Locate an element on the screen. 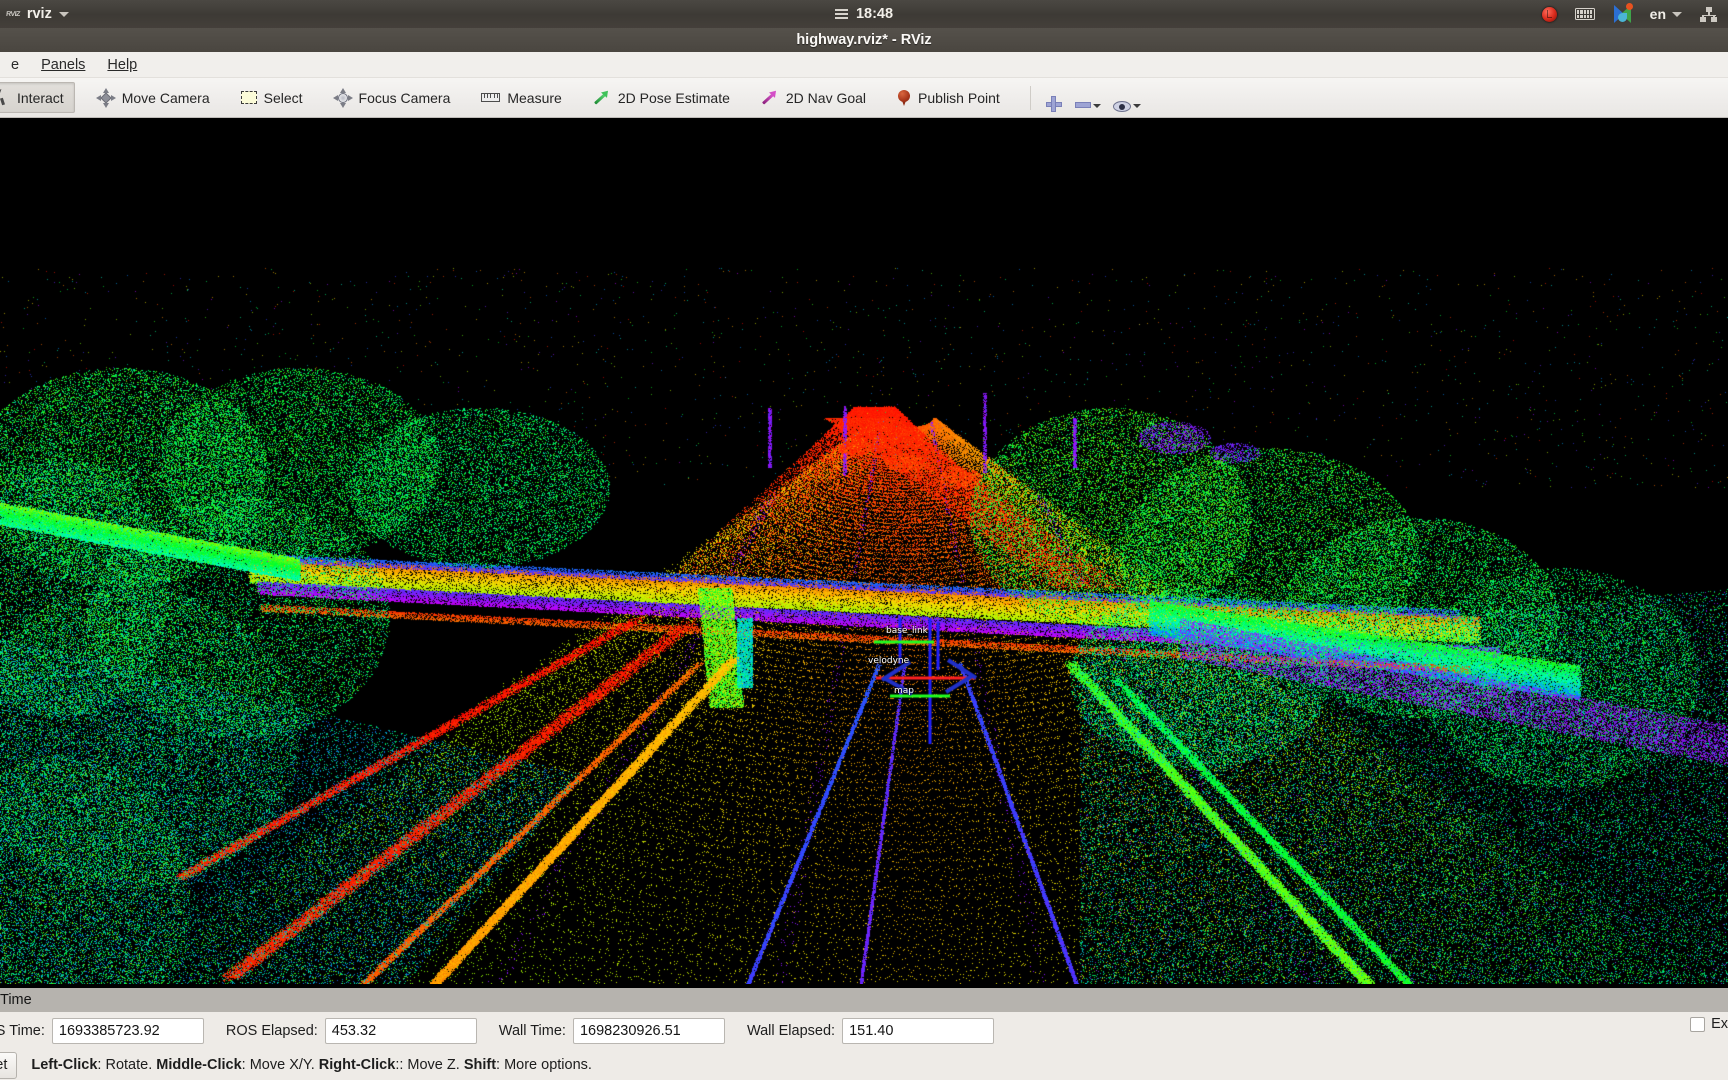 This screenshot has width=1728, height=1080. tool-move-camera: Move Camera is located at coordinates (153, 97).